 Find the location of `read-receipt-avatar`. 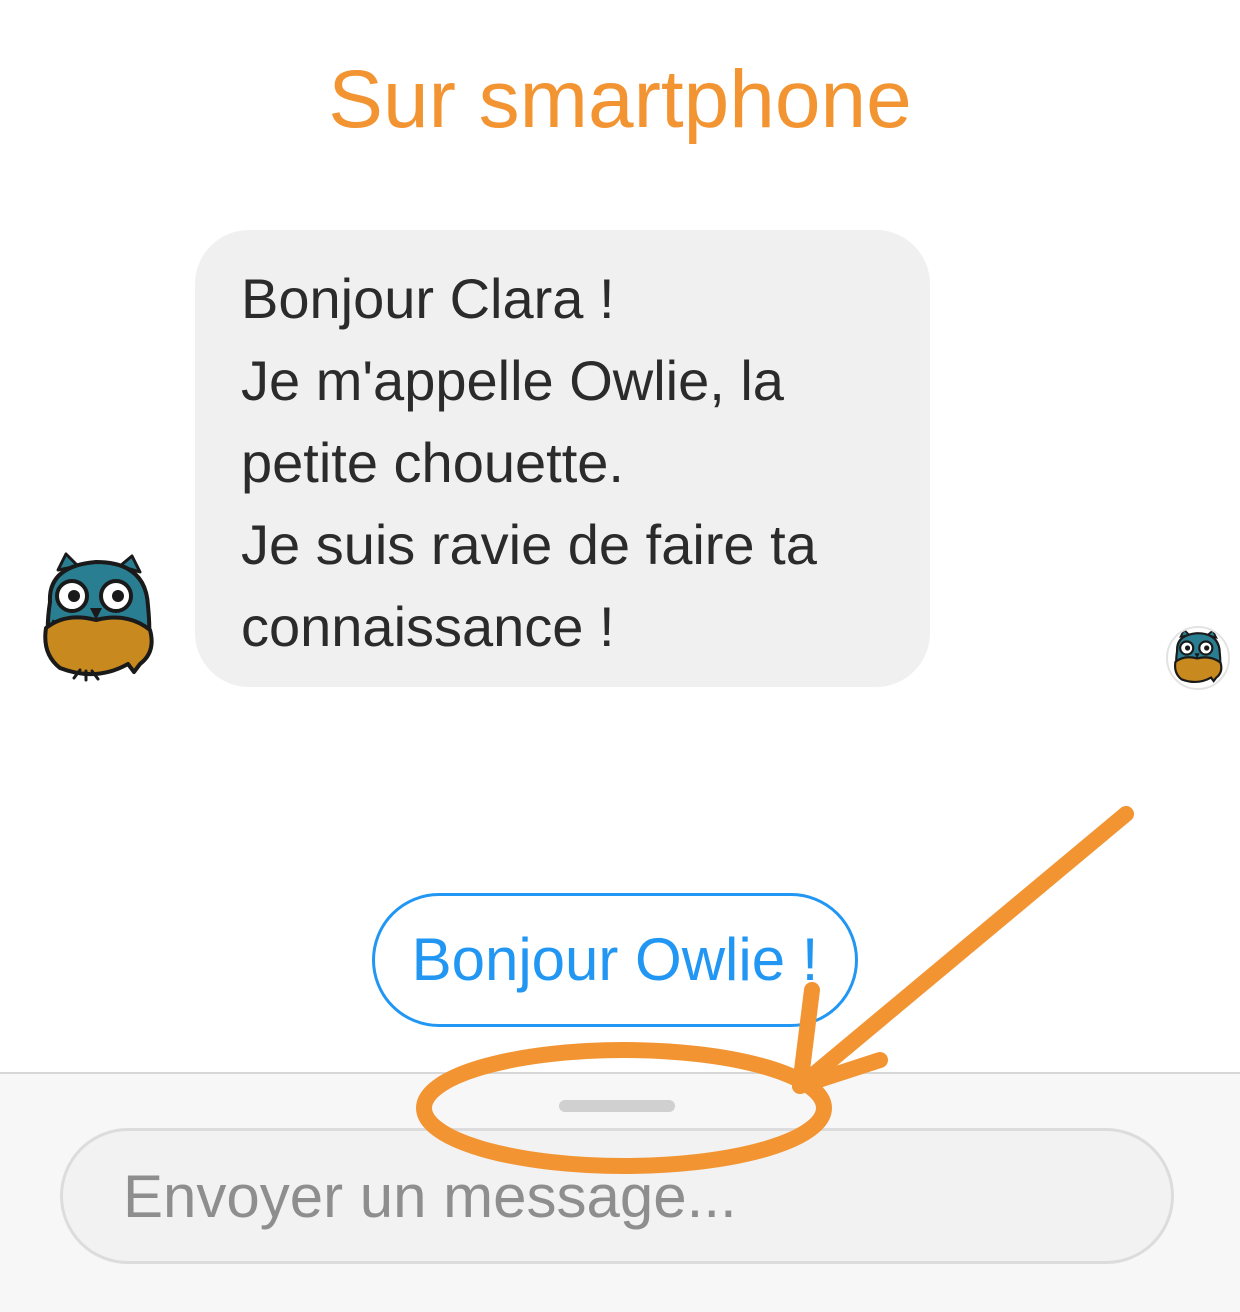

read-receipt-avatar is located at coordinates (1198, 658).